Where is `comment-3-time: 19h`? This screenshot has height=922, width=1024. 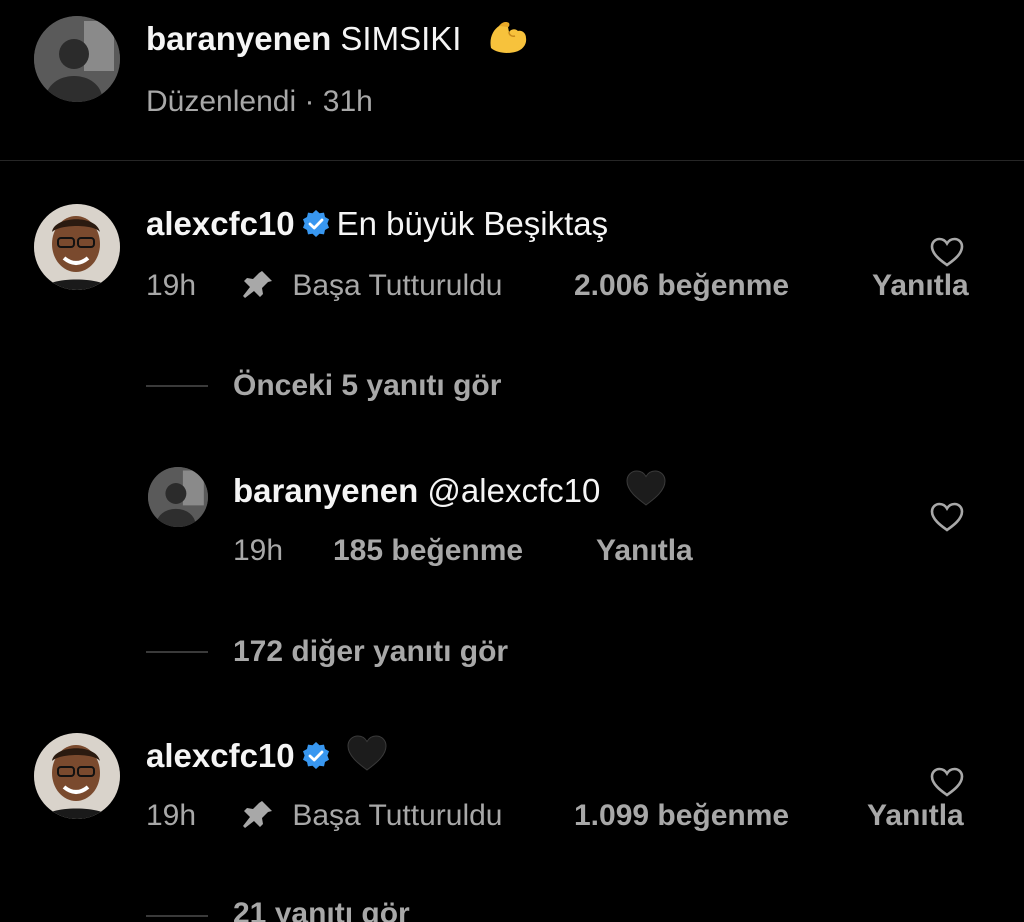
comment-3-time: 19h is located at coordinates (171, 815).